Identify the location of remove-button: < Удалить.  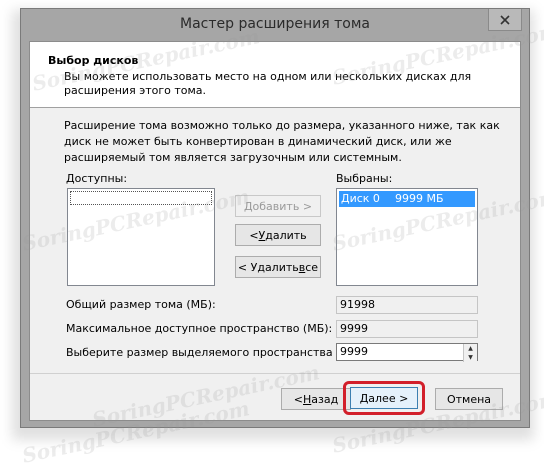
(278, 235).